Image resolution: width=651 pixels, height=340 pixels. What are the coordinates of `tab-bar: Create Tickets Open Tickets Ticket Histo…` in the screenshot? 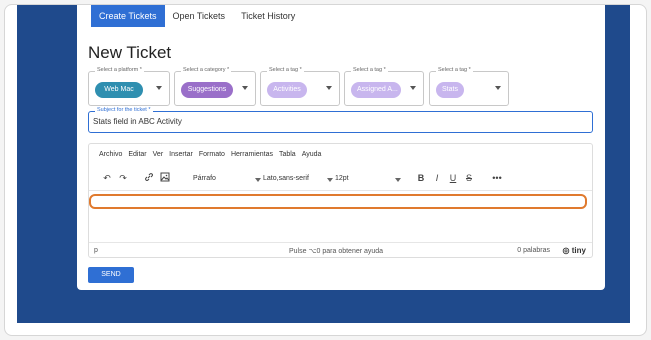 It's located at (197, 16).